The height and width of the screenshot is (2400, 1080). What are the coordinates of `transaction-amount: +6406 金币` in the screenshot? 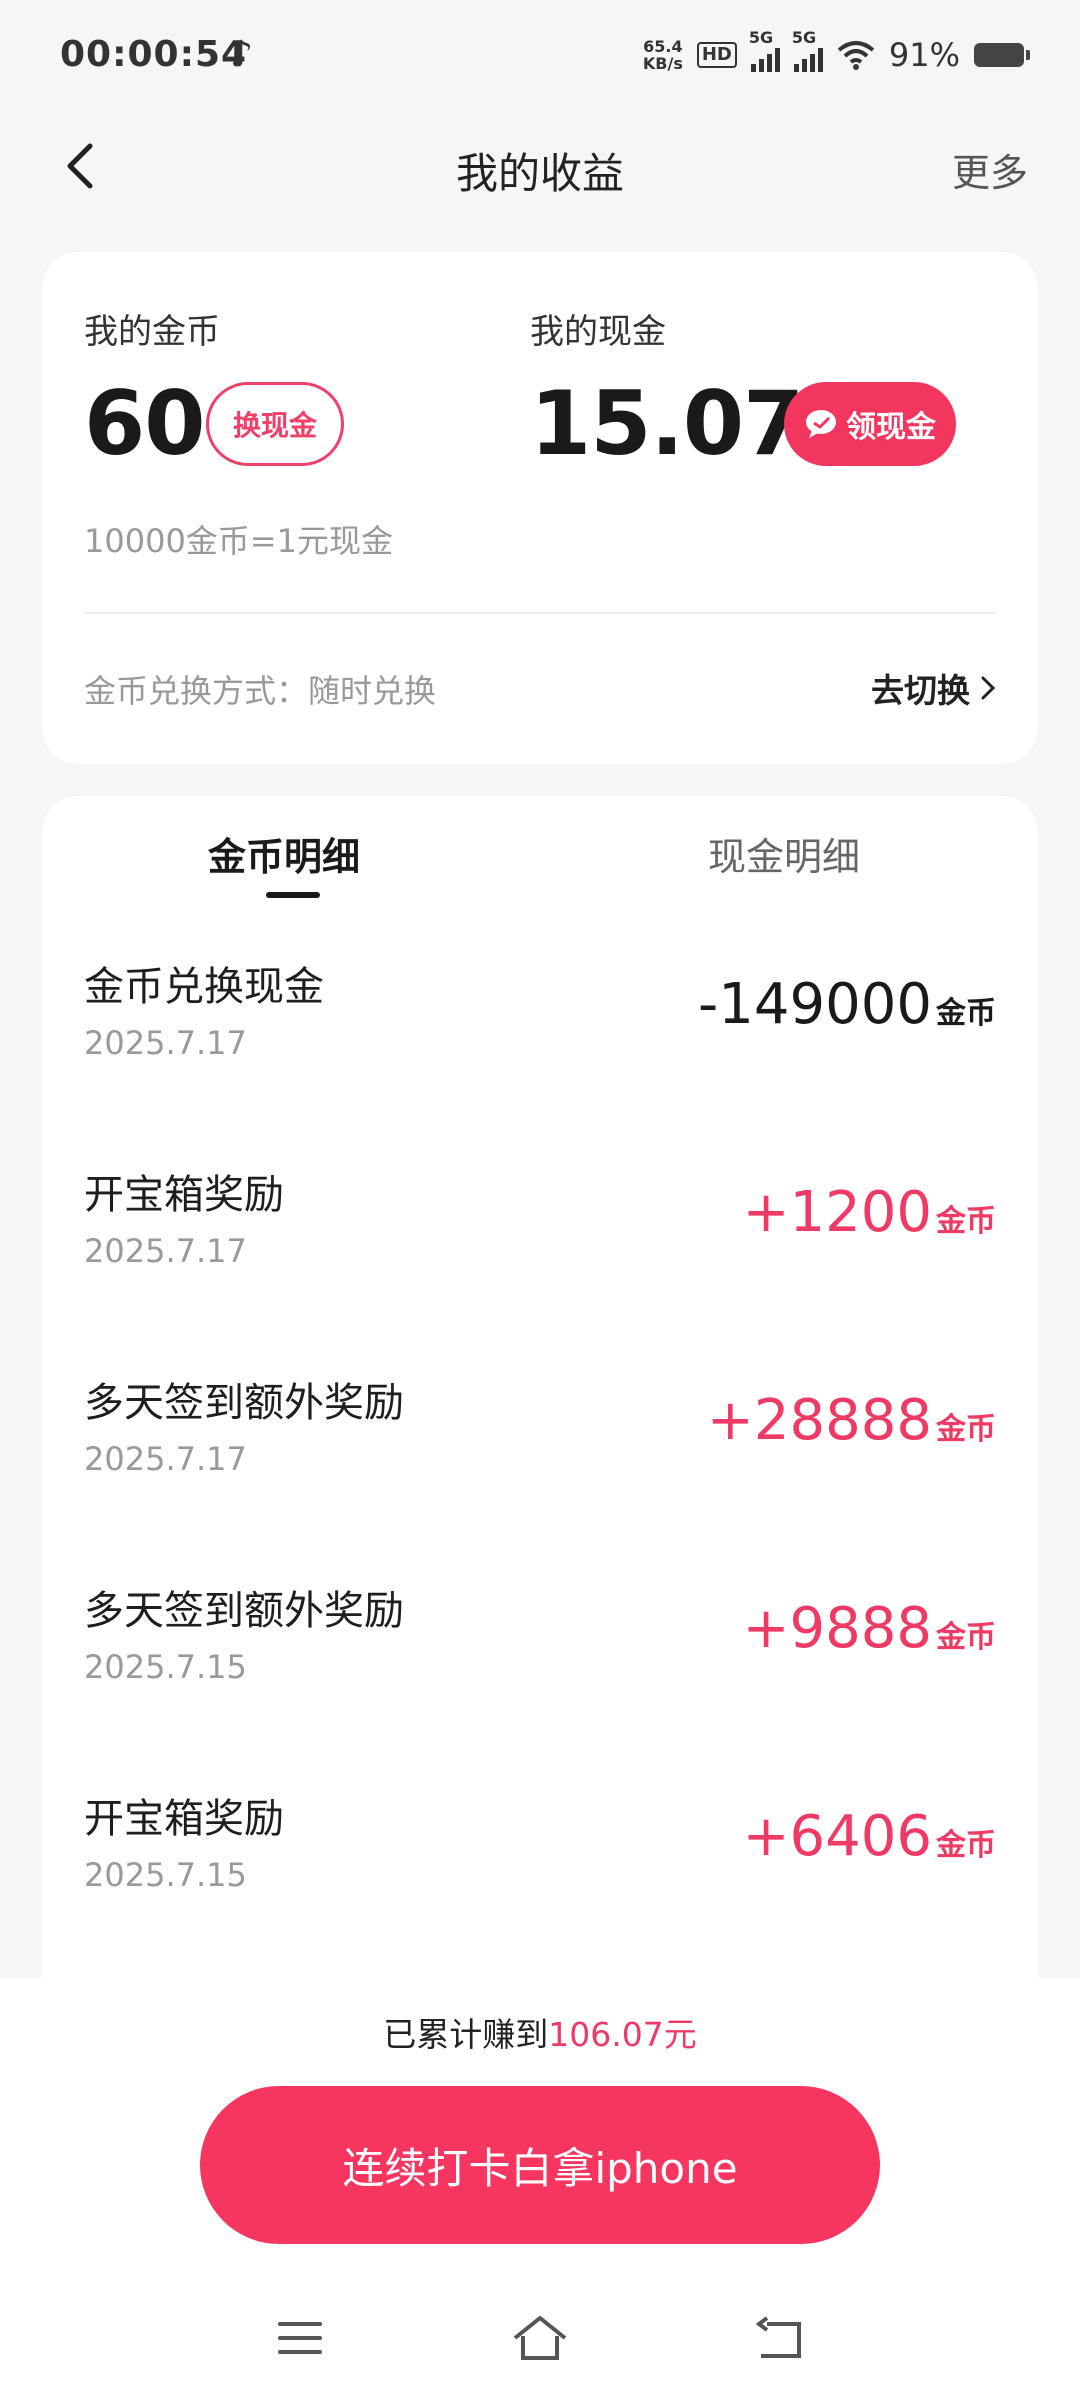 It's located at (869, 1836).